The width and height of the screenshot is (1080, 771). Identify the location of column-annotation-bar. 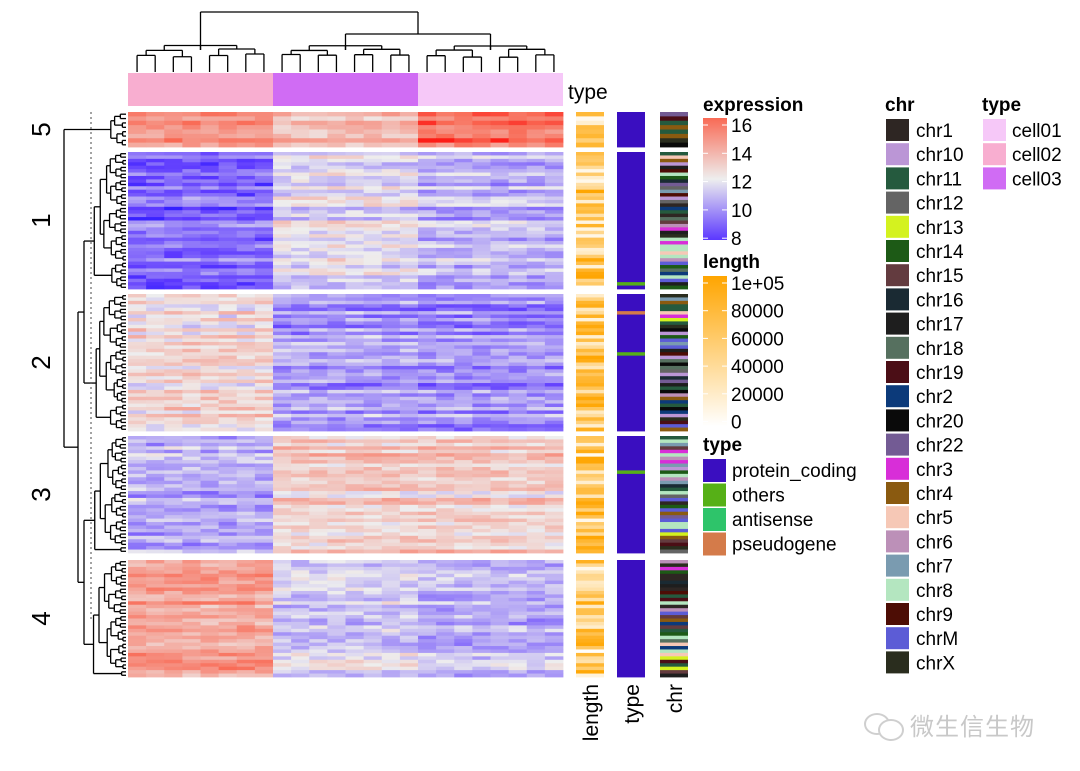
(345, 89).